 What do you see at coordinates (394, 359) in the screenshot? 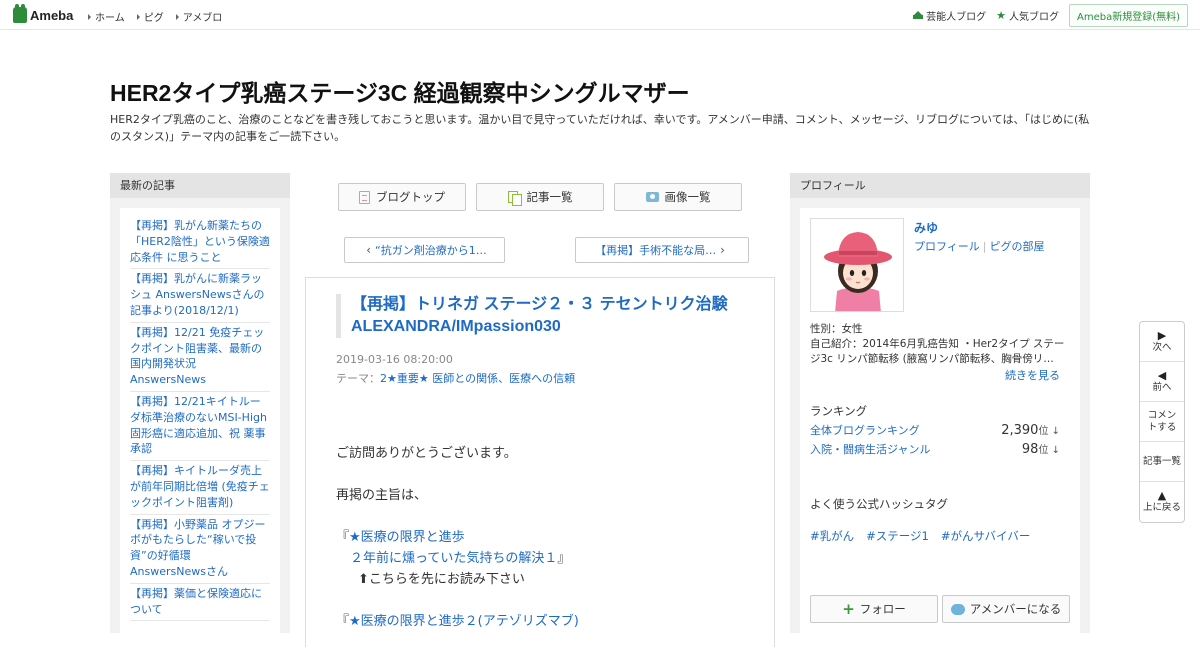
I see `article-date: 2019-03-16 08:20:00` at bounding box center [394, 359].